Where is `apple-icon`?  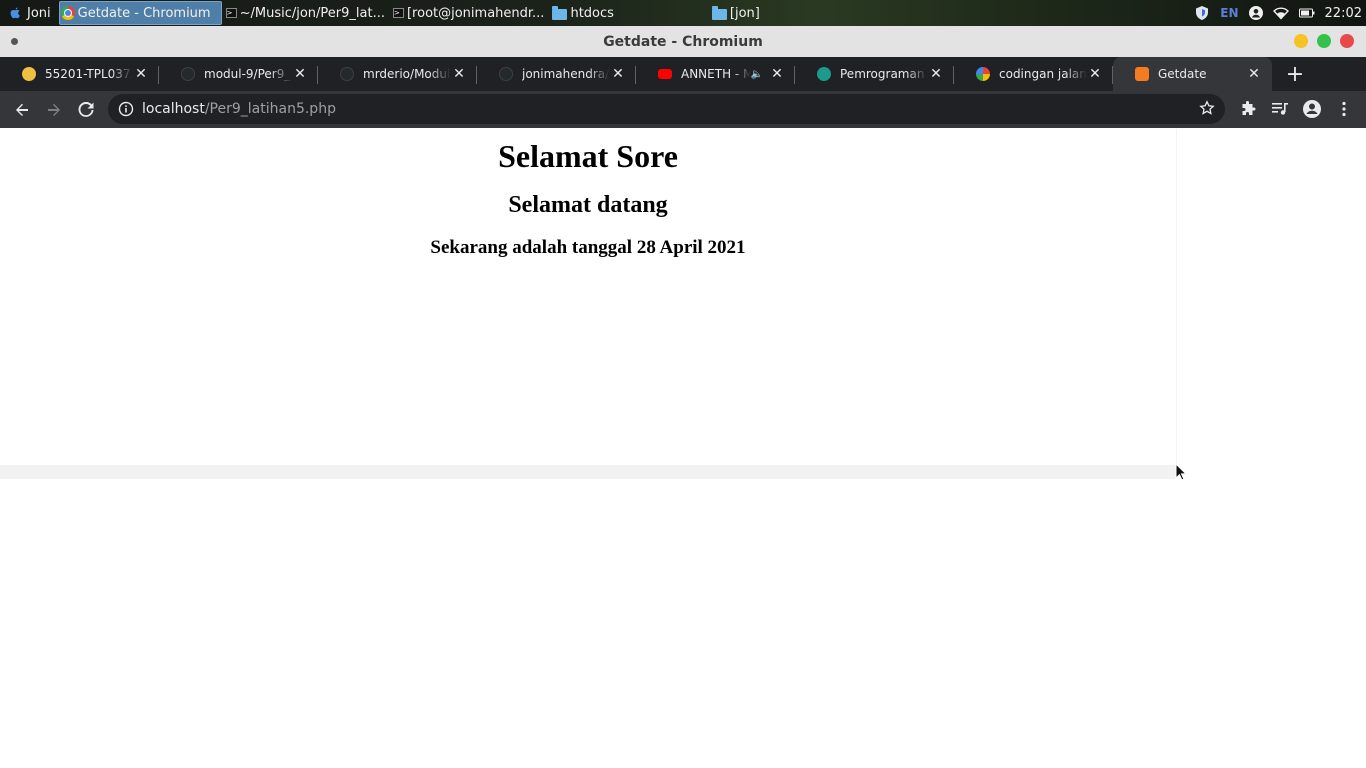
apple-icon is located at coordinates (15, 13).